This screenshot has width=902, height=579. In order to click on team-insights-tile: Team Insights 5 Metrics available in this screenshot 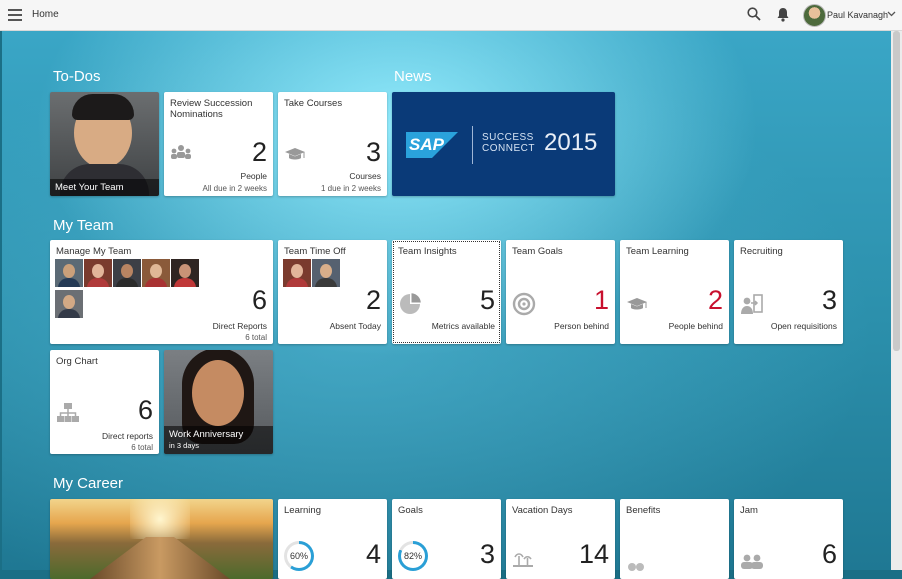, I will do `click(446, 292)`.